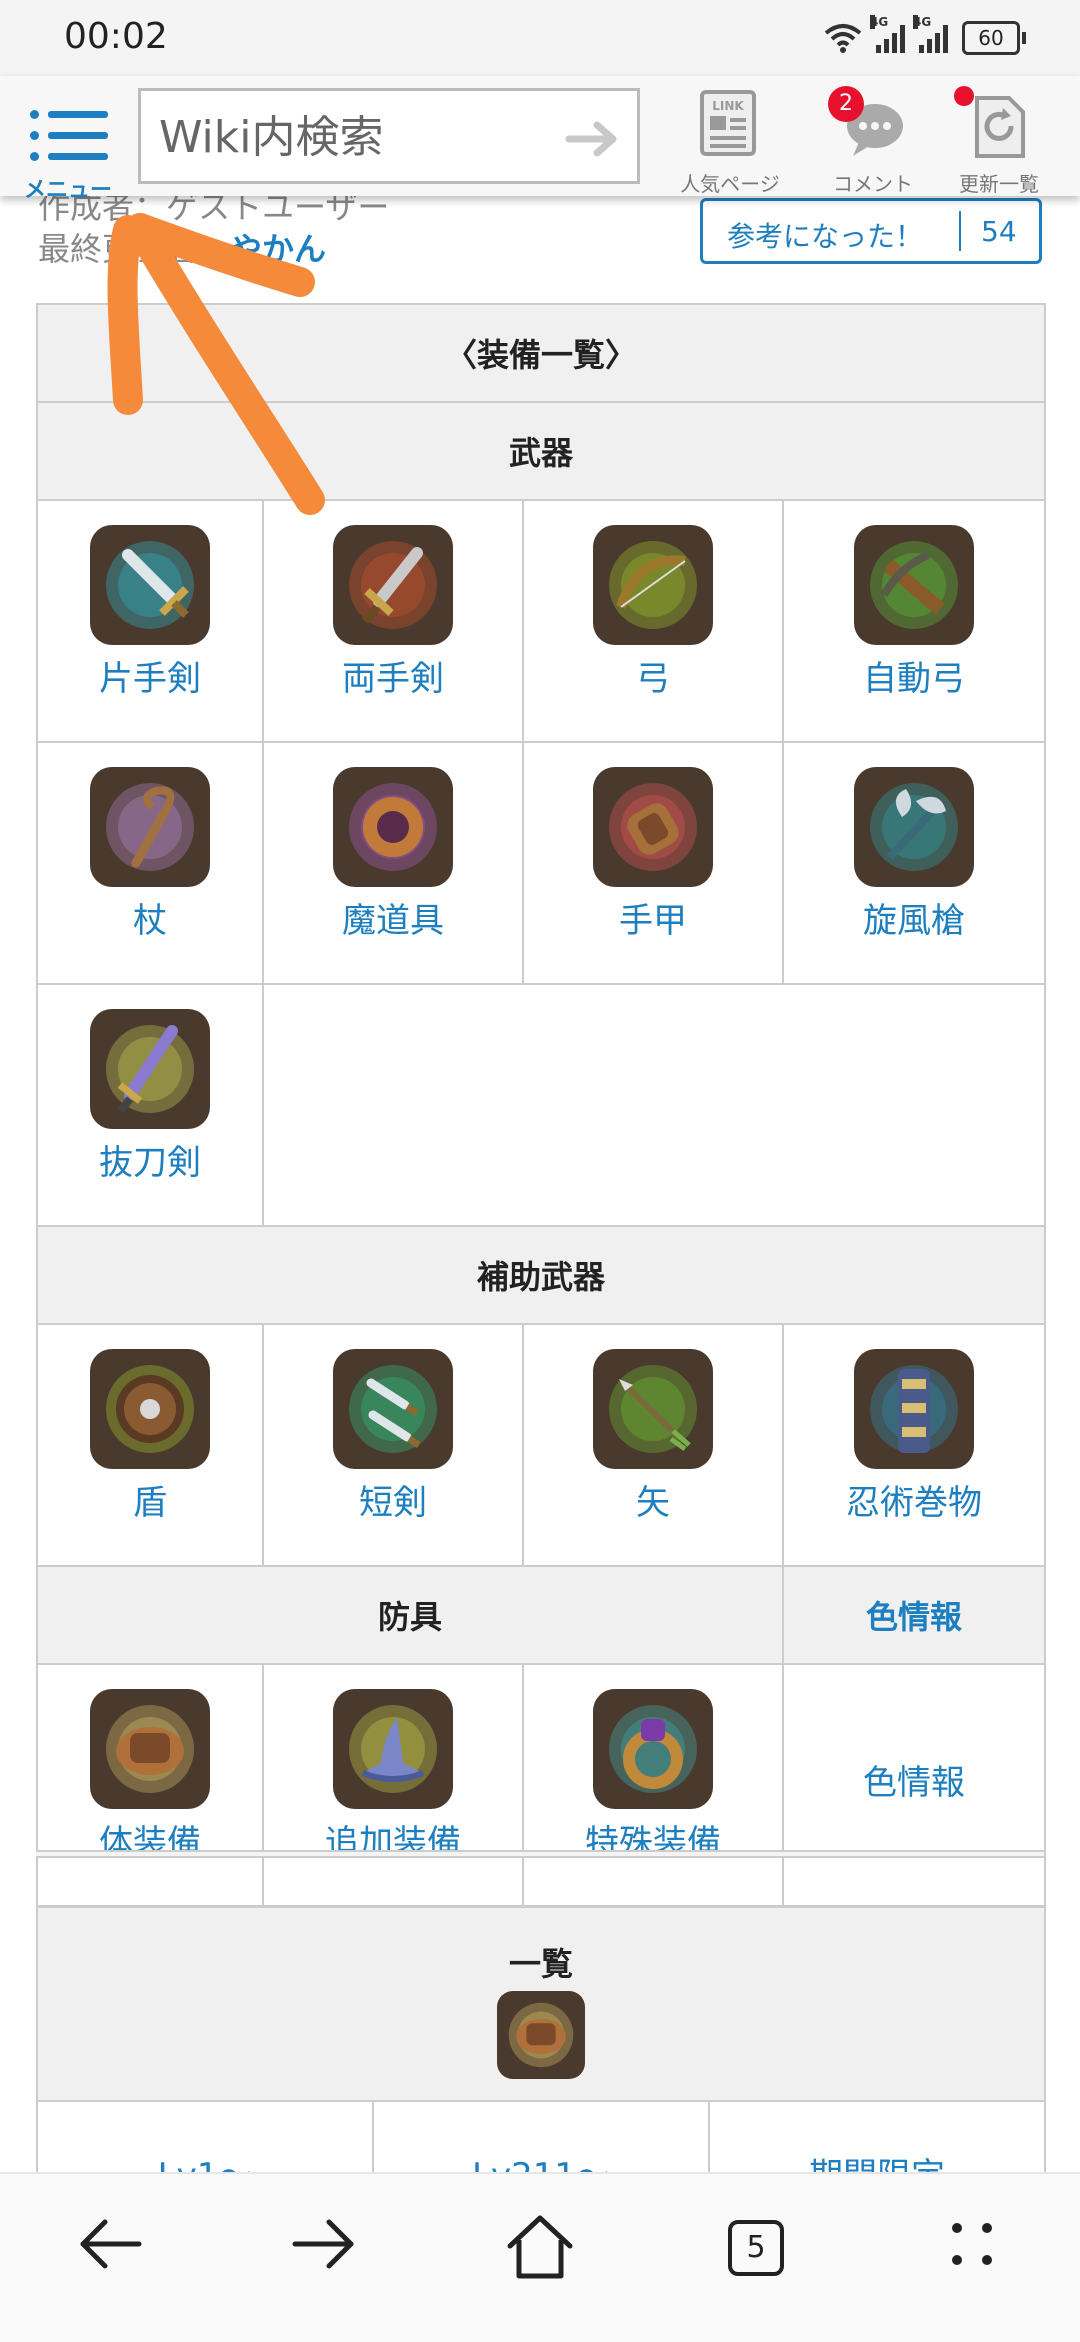 Image resolution: width=1080 pixels, height=2342 pixels. I want to click on sub-weapon-ninja-scroll: 忍術巻物, so click(914, 1457).